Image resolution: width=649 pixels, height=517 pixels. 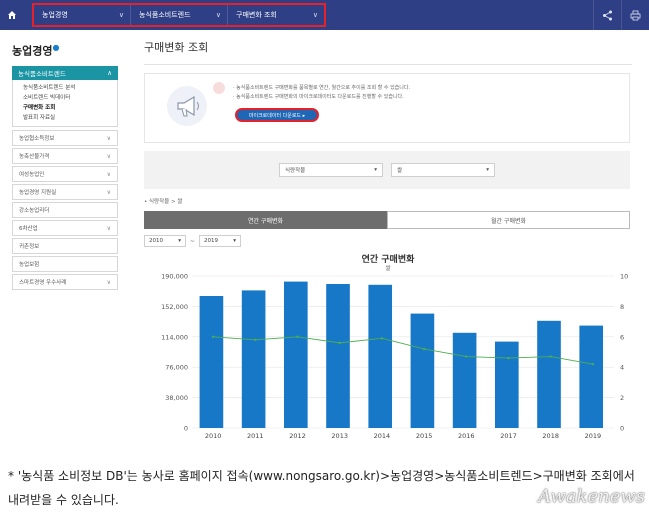 What do you see at coordinates (187, 106) in the screenshot?
I see `megaphone-icon` at bounding box center [187, 106].